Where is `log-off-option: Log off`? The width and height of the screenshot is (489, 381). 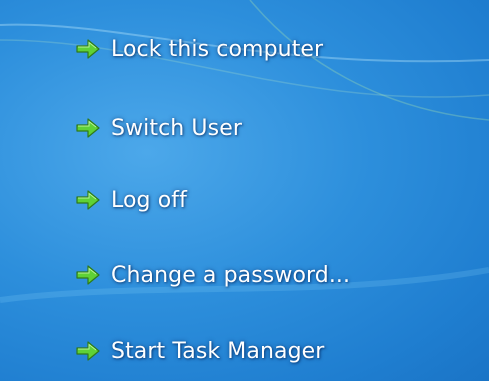
log-off-option: Log off is located at coordinates (131, 200).